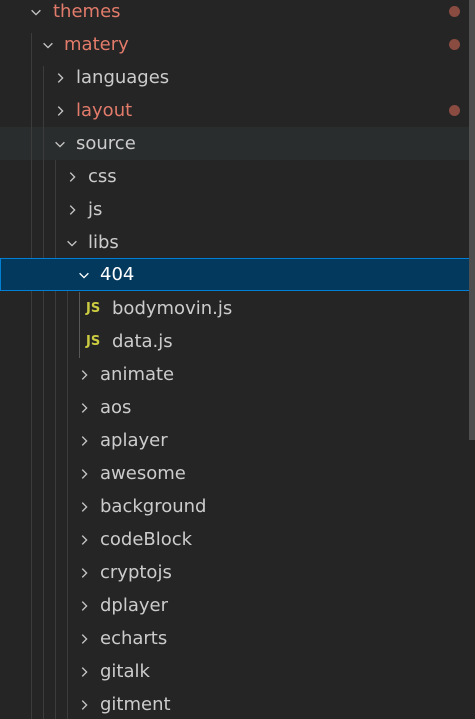  I want to click on tree-item-css: css, so click(237, 176).